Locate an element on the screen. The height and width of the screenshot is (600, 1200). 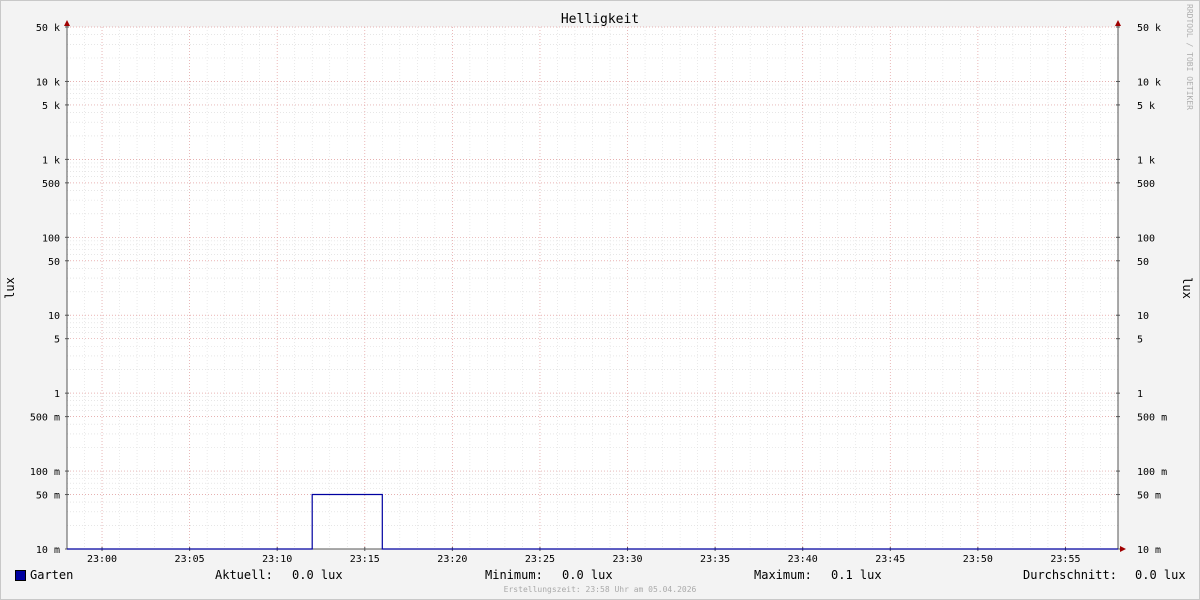
legend-aktuell-value: 0.0 lux is located at coordinates (317, 575).